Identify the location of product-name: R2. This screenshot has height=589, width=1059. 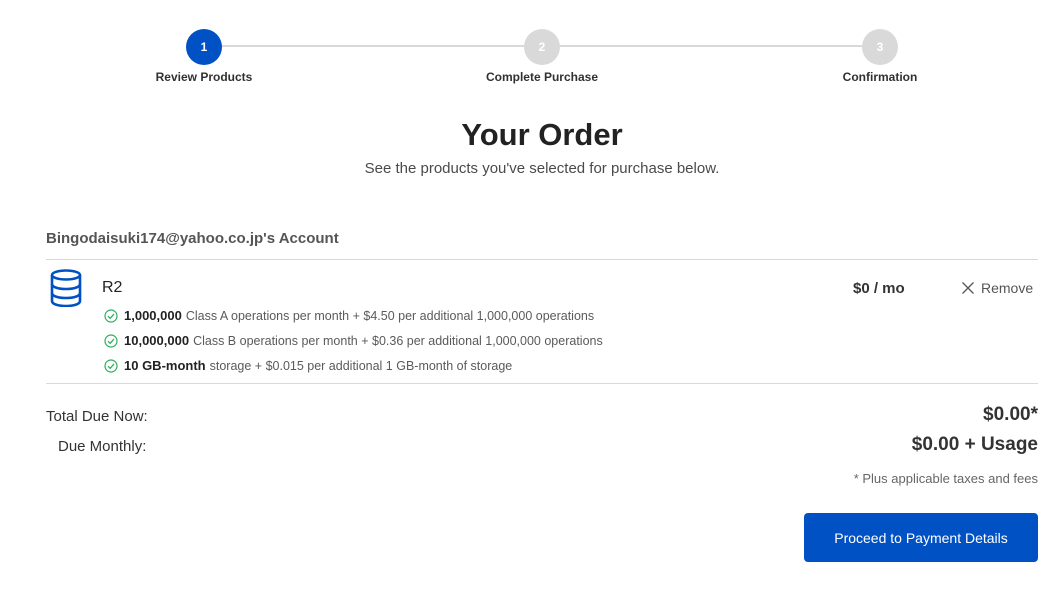
(112, 287).